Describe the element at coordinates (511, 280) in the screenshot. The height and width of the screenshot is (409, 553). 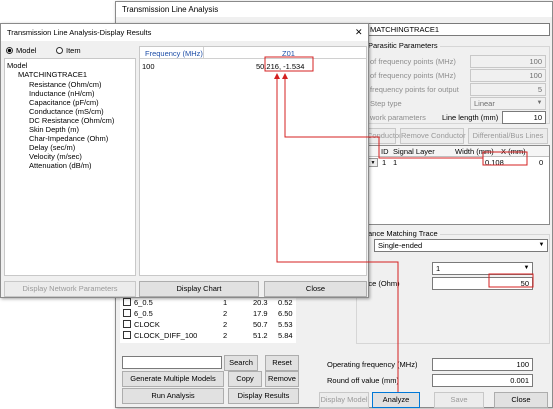
I see `highlight-impedance-box` at that location.